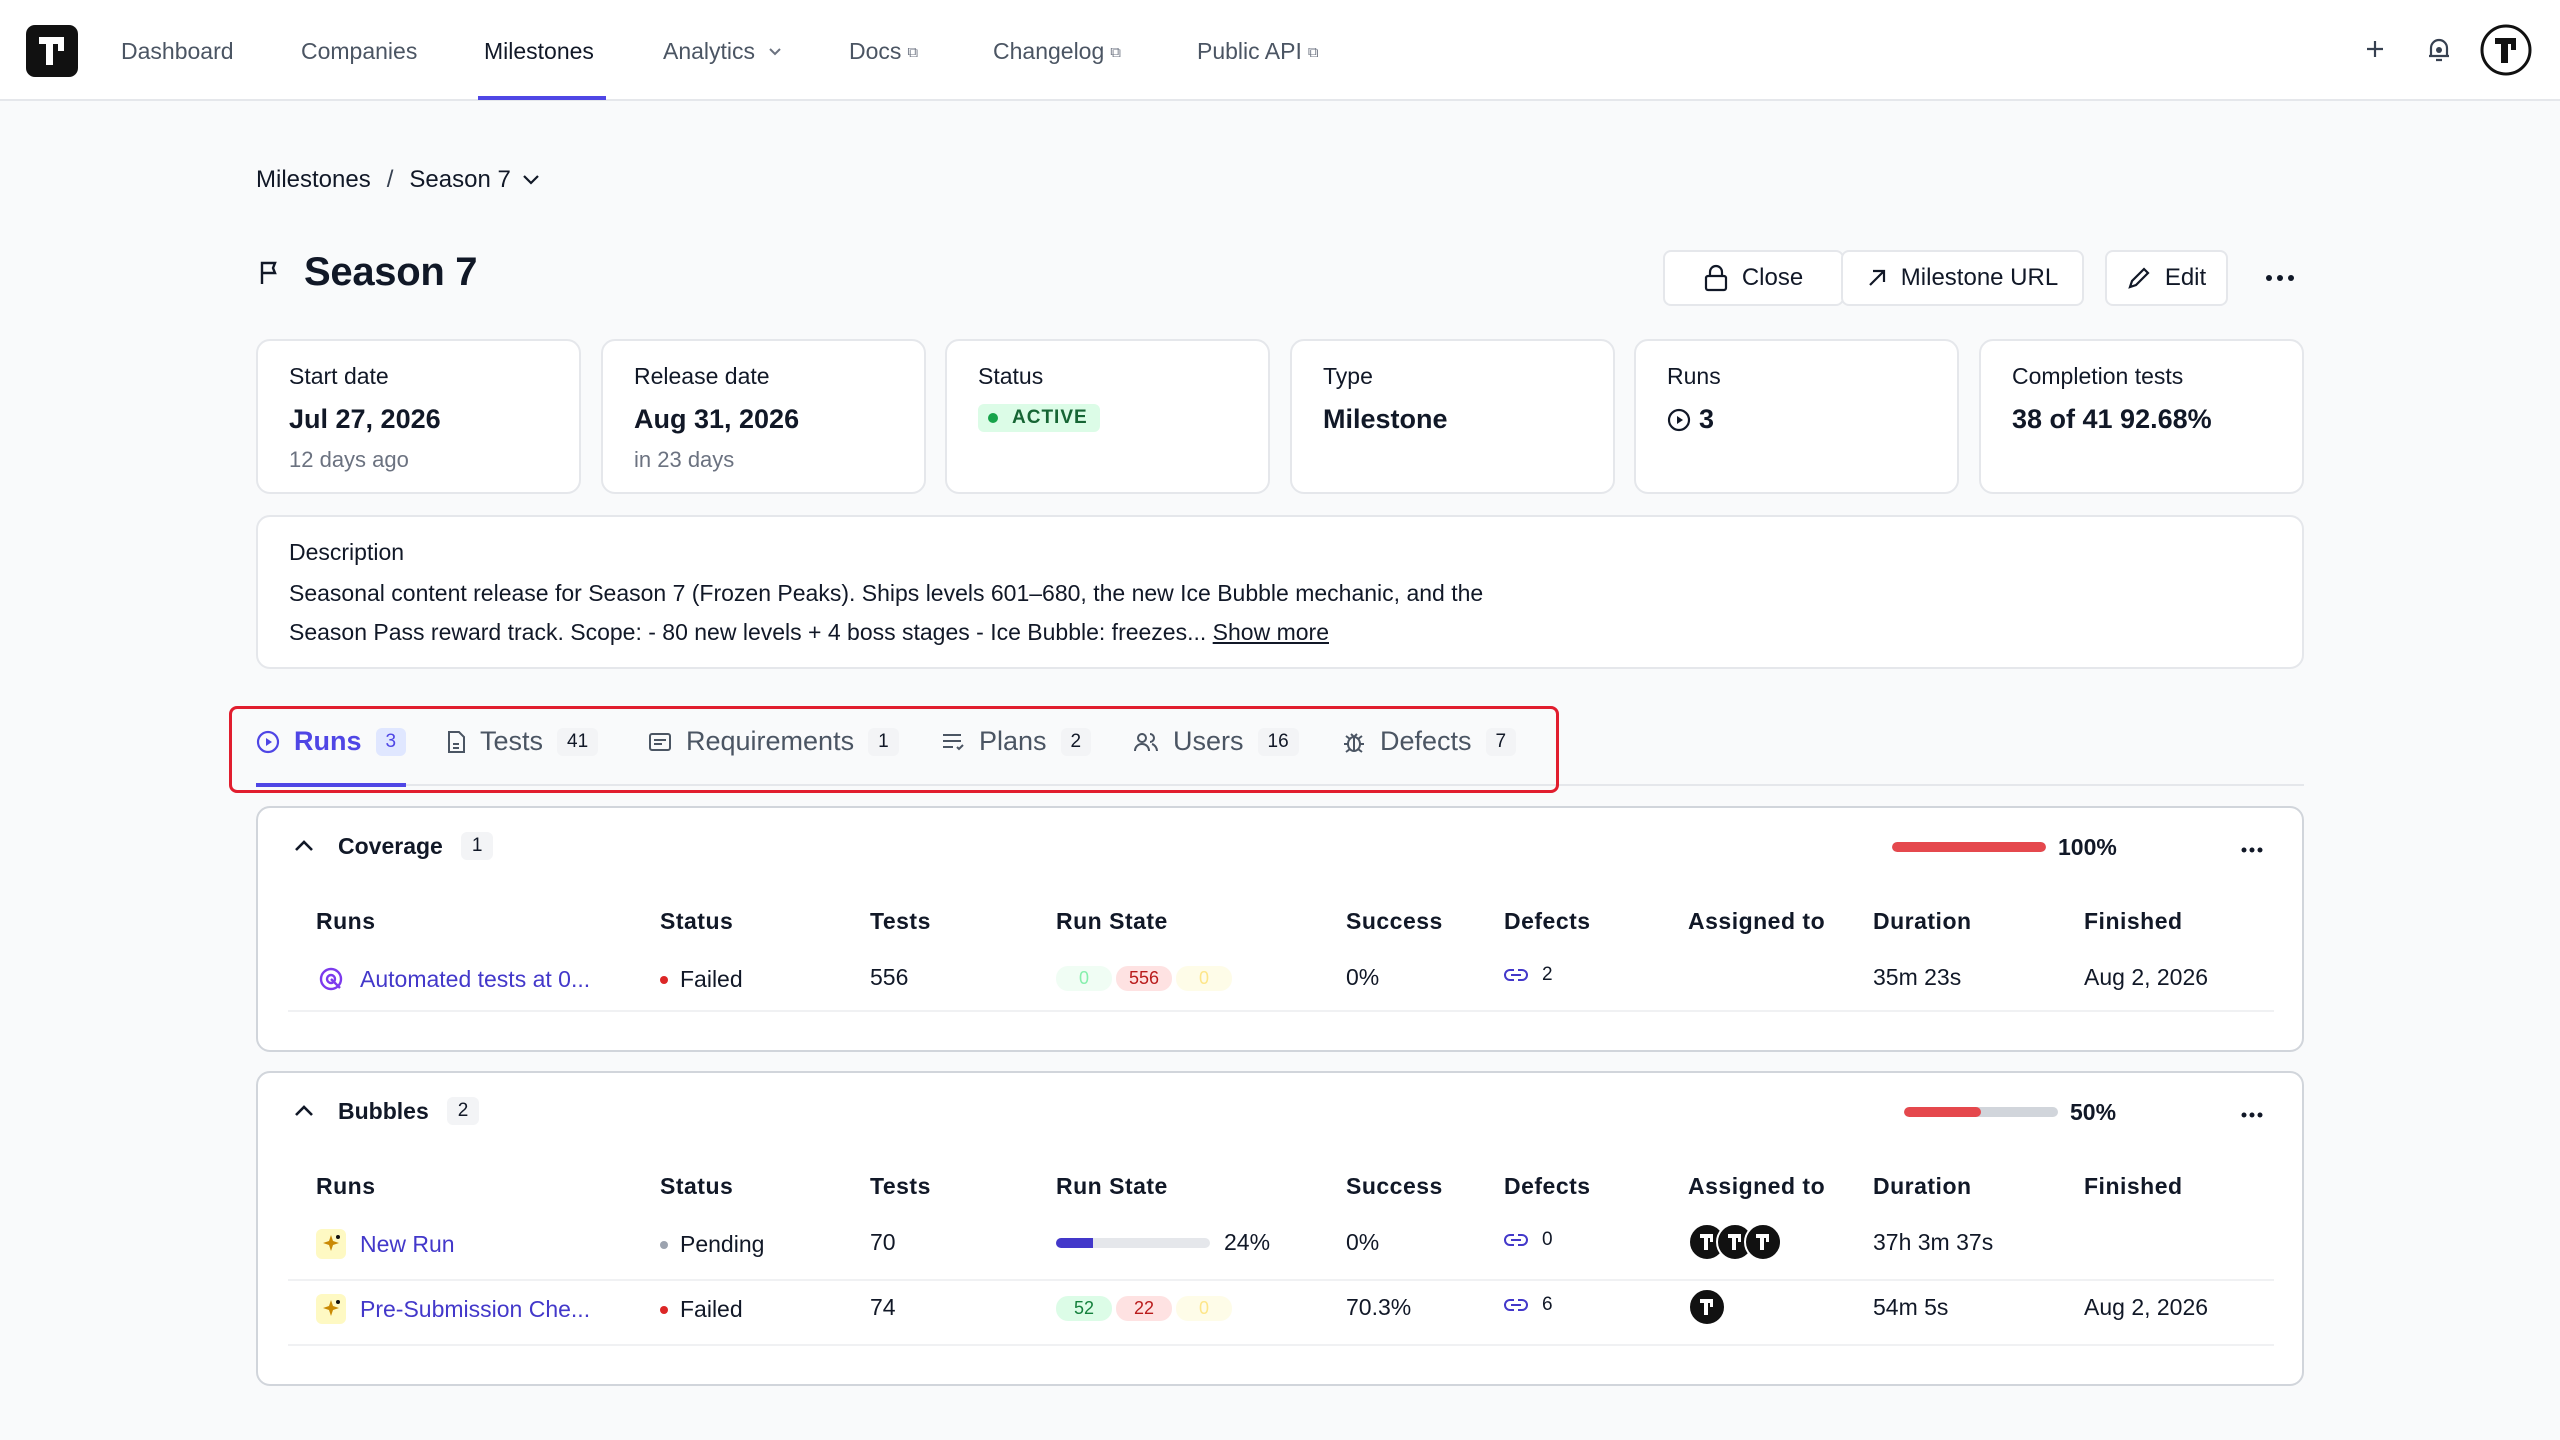 The image size is (2560, 1440). I want to click on milestone-url-label: Milestone URL, so click(1979, 277).